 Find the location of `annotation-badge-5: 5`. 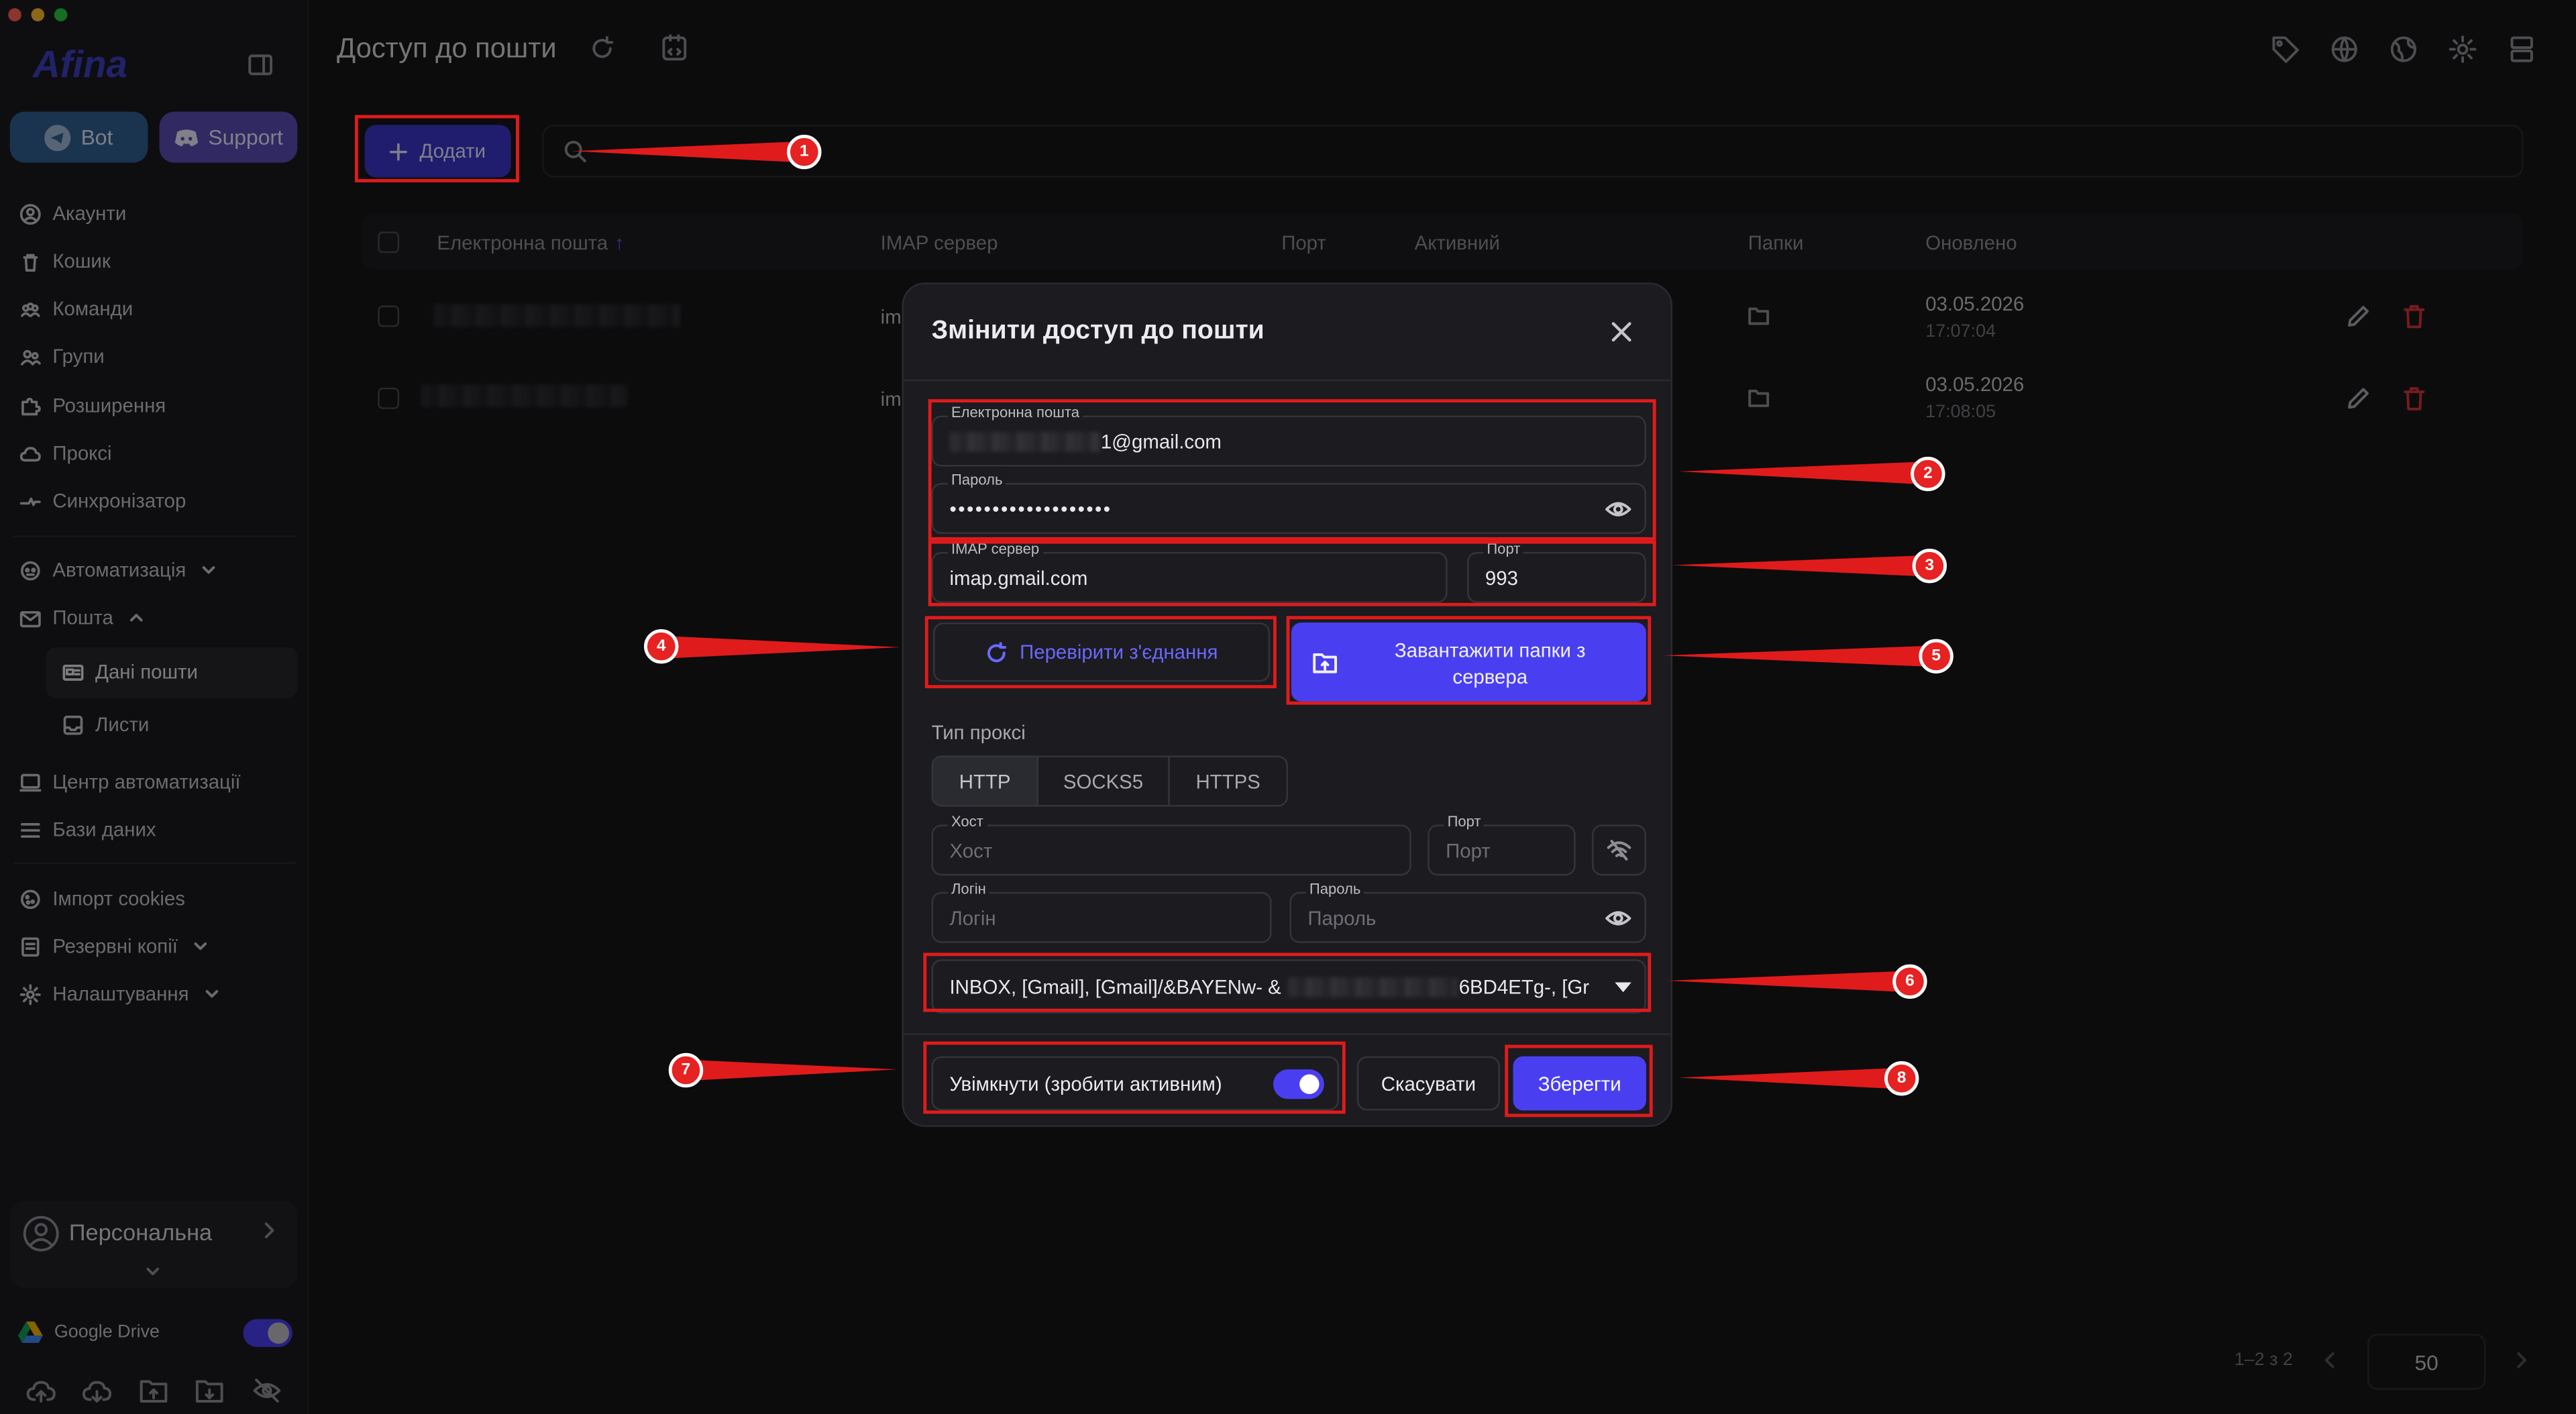

annotation-badge-5: 5 is located at coordinates (1936, 656).